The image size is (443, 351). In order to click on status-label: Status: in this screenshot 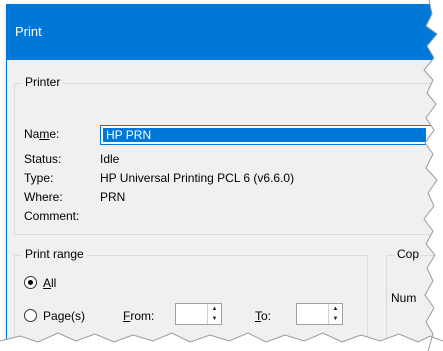, I will do `click(43, 159)`.